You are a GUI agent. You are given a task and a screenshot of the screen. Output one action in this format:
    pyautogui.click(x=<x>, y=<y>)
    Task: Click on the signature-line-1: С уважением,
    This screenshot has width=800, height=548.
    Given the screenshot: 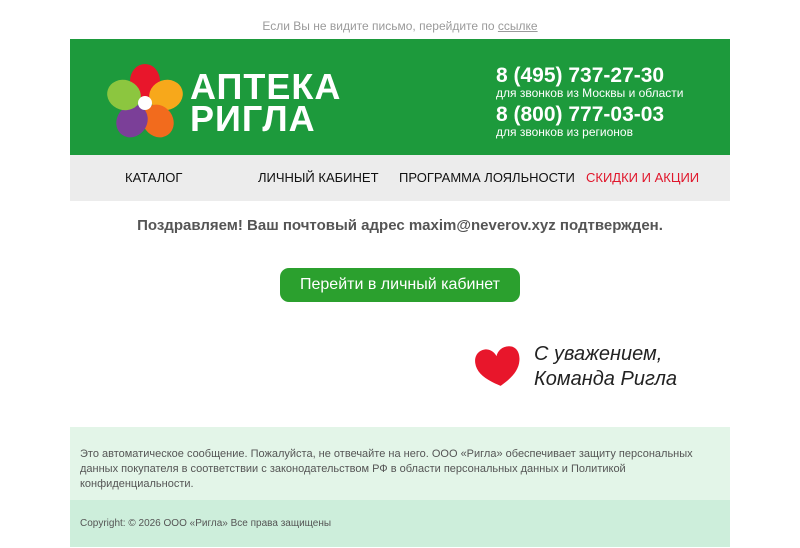 What is the action you would take?
    pyautogui.click(x=598, y=354)
    